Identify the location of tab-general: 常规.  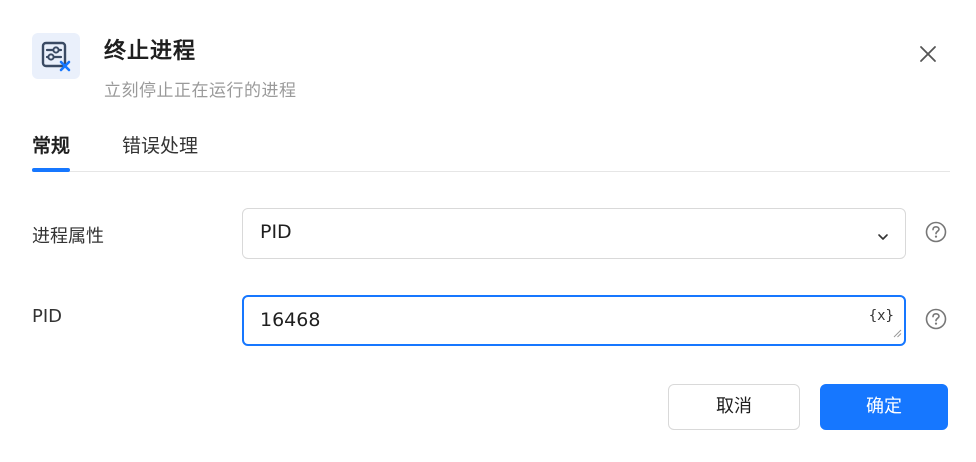
(51, 152).